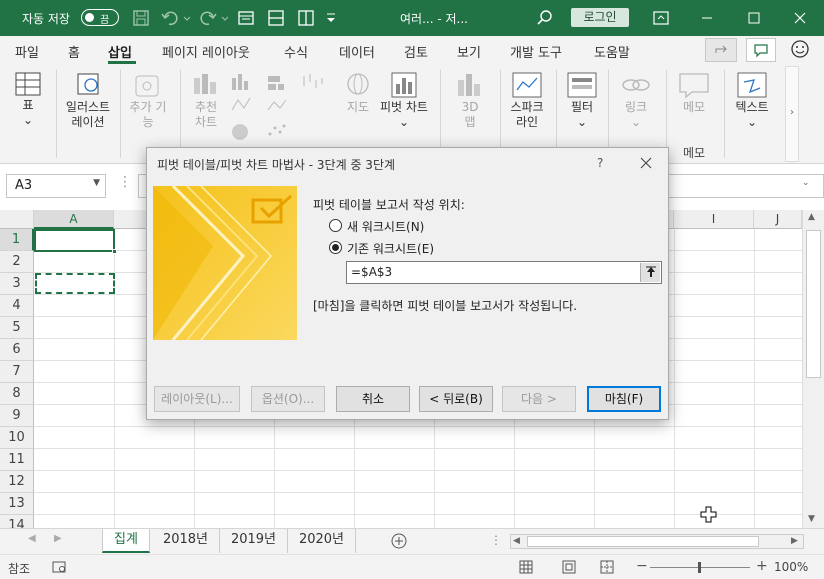  What do you see at coordinates (120, 51) in the screenshot?
I see `tab-insert: 삽입` at bounding box center [120, 51].